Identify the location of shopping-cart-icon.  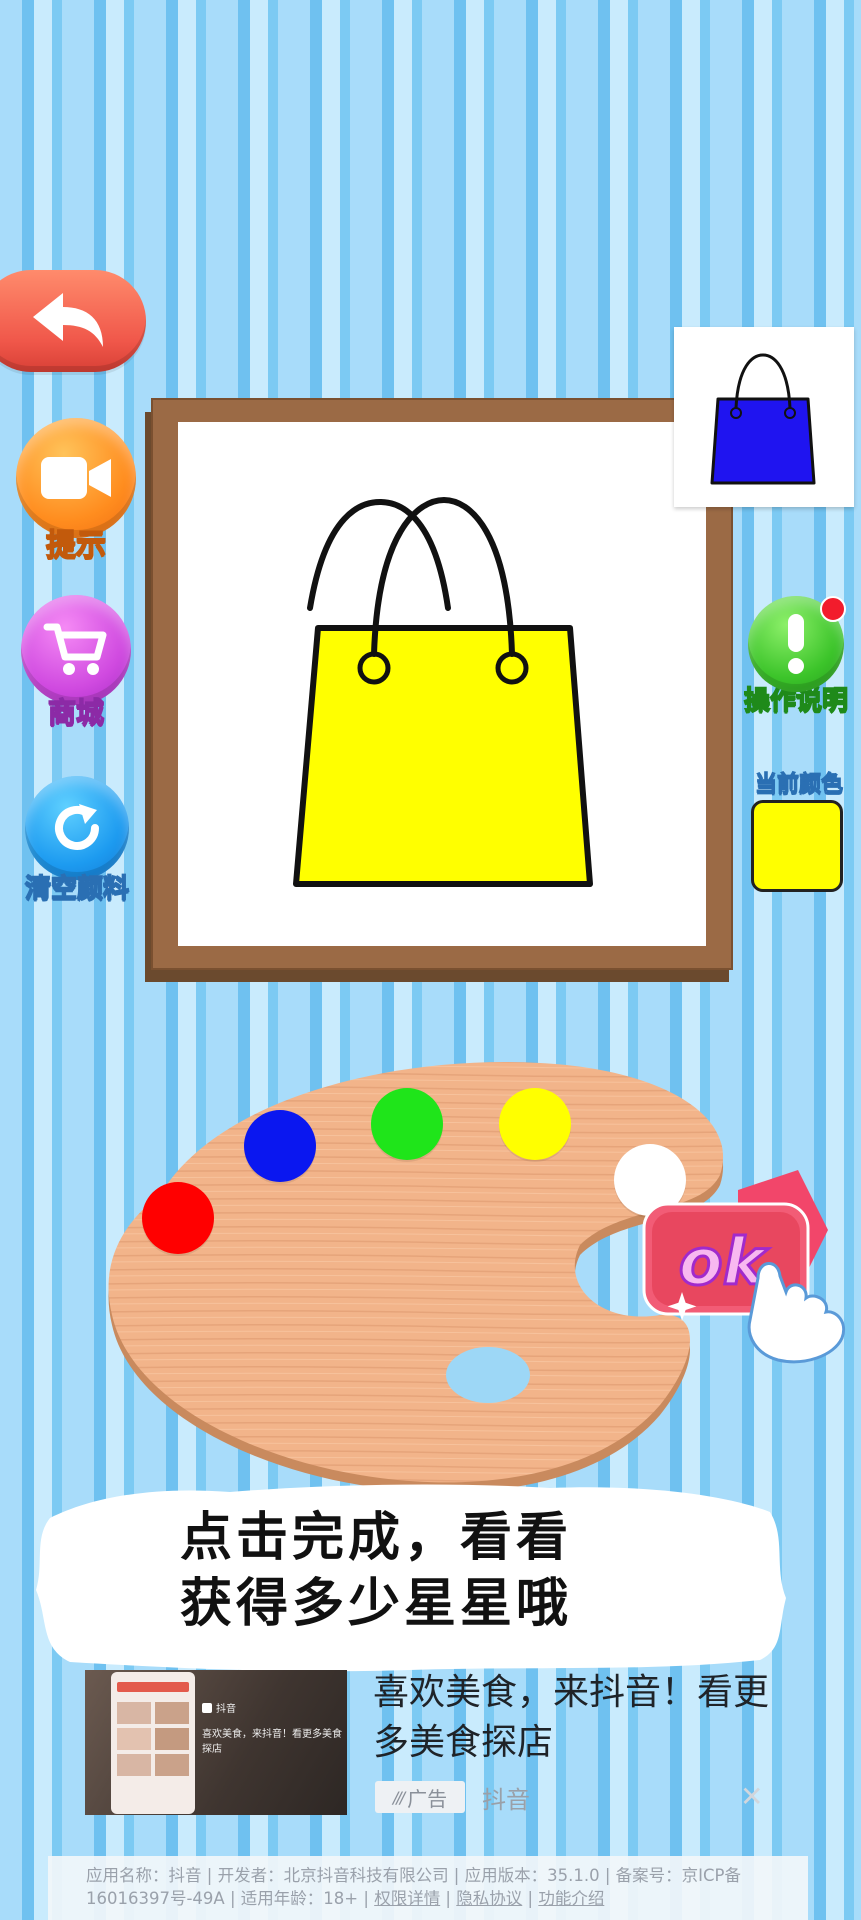
(75, 649).